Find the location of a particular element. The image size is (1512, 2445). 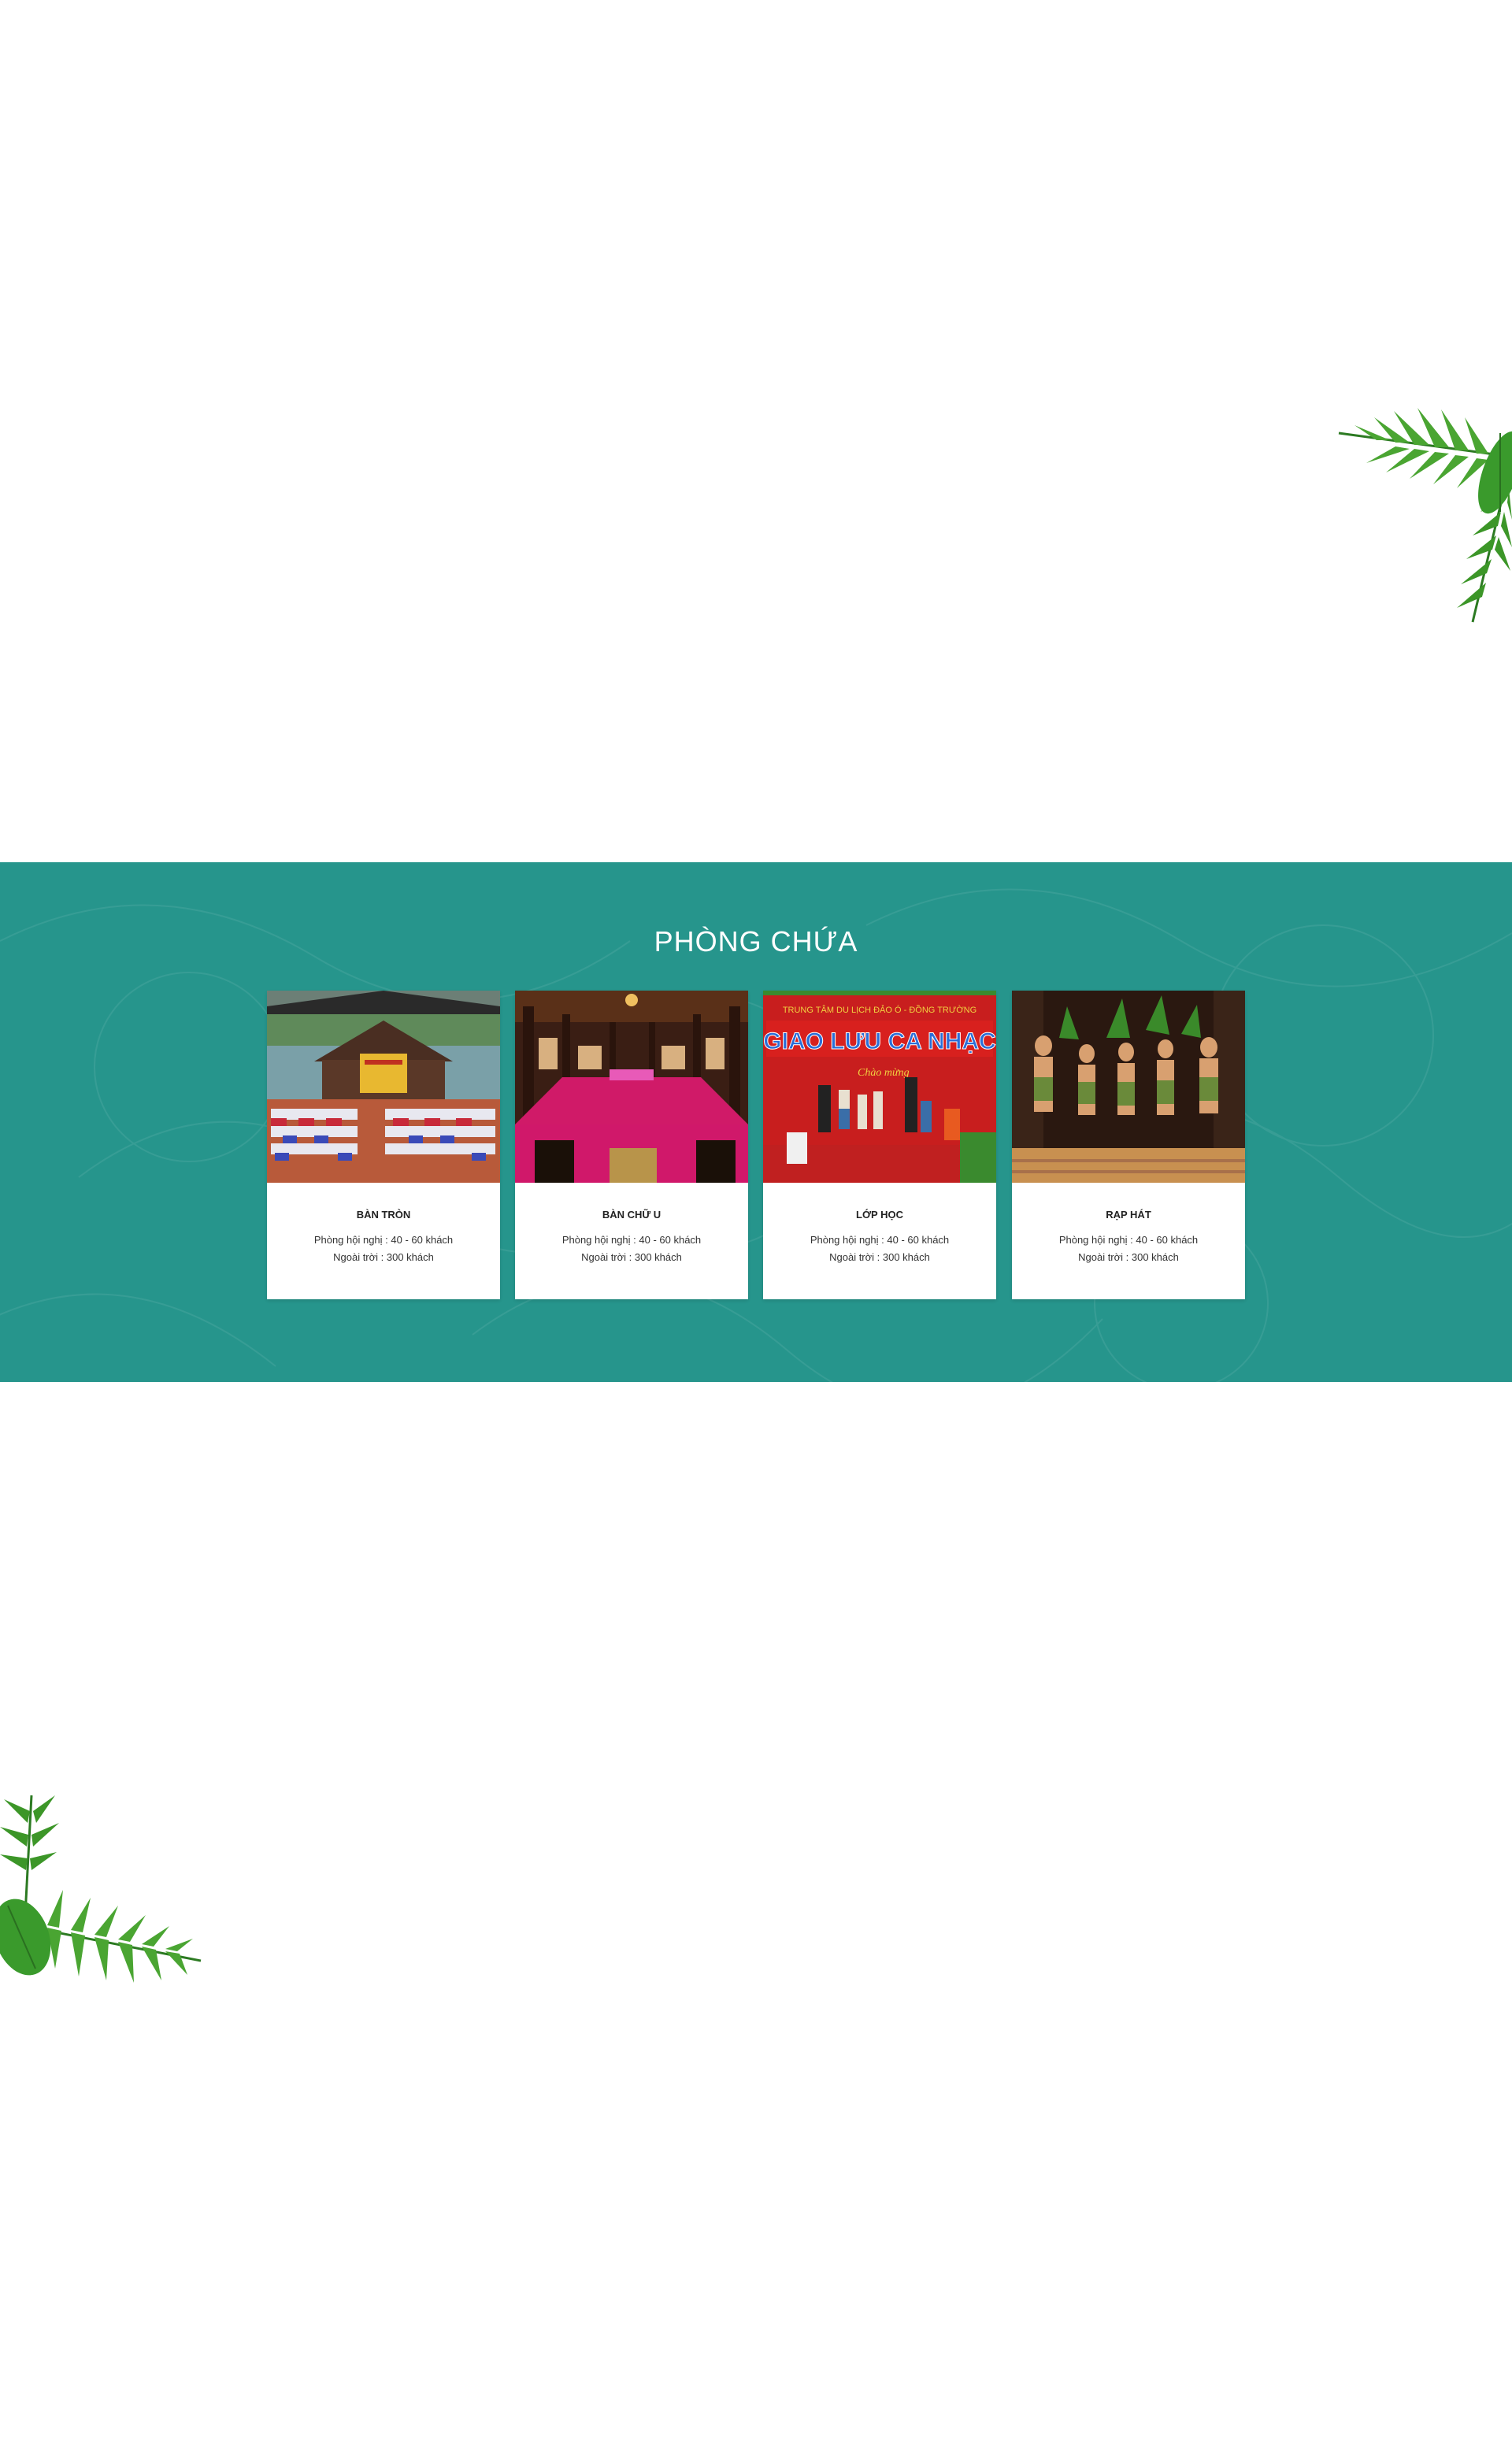

conference-hall-photo is located at coordinates (383, 1087).